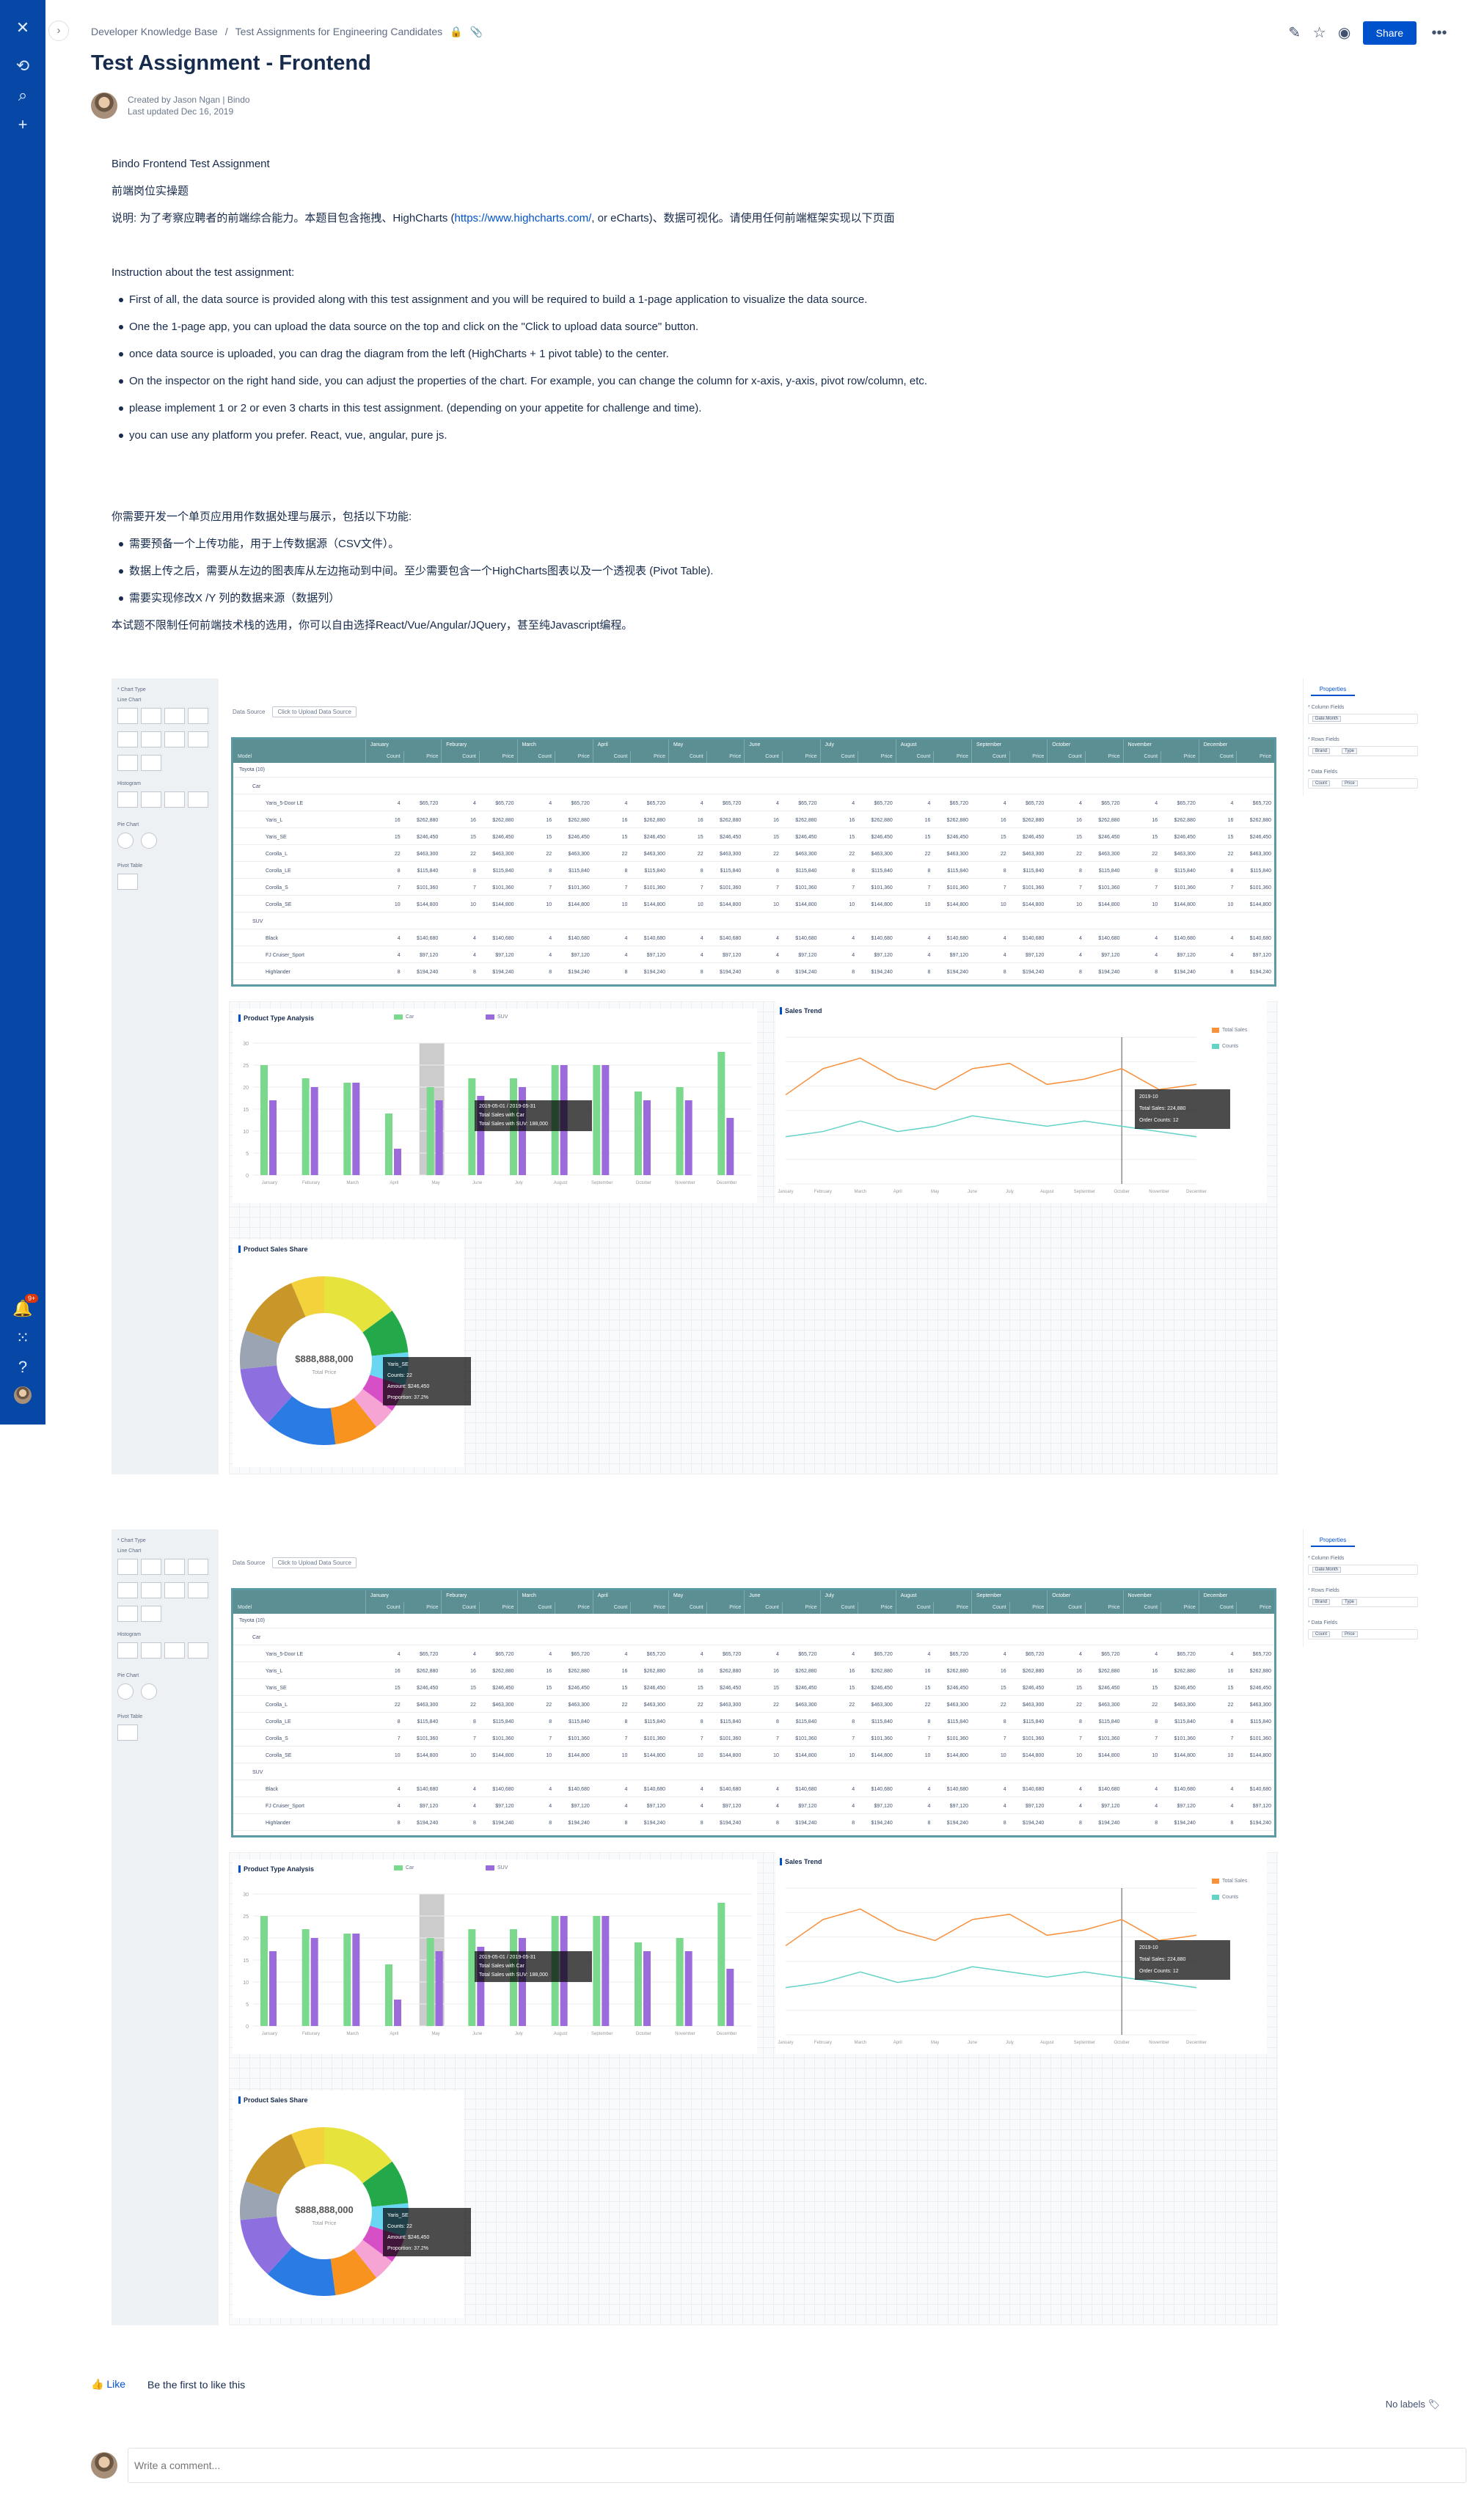 The width and height of the screenshot is (1484, 2516). I want to click on like-button: 👍 Like, so click(108, 2384).